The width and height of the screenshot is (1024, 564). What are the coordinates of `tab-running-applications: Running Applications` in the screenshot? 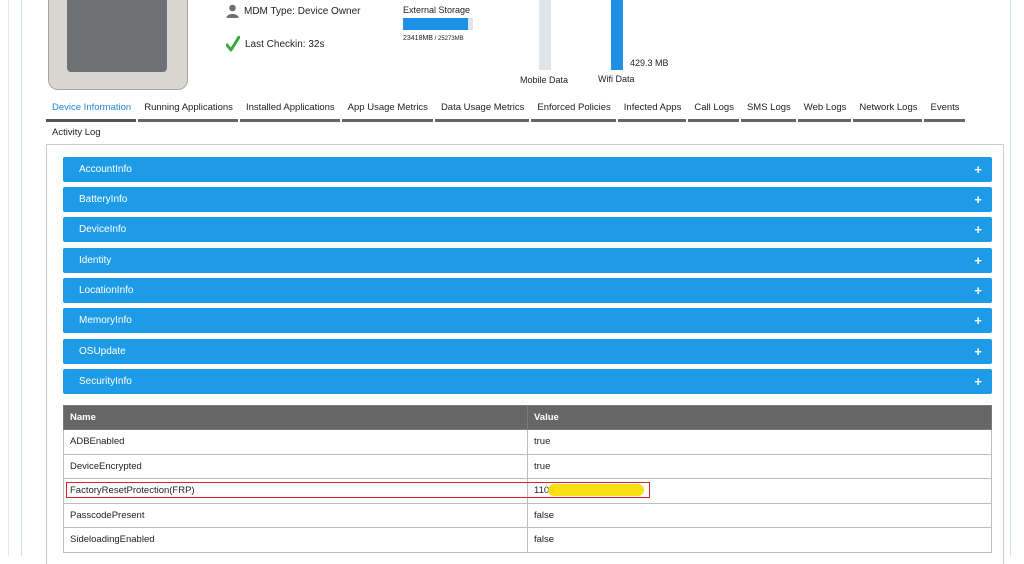 It's located at (188, 110).